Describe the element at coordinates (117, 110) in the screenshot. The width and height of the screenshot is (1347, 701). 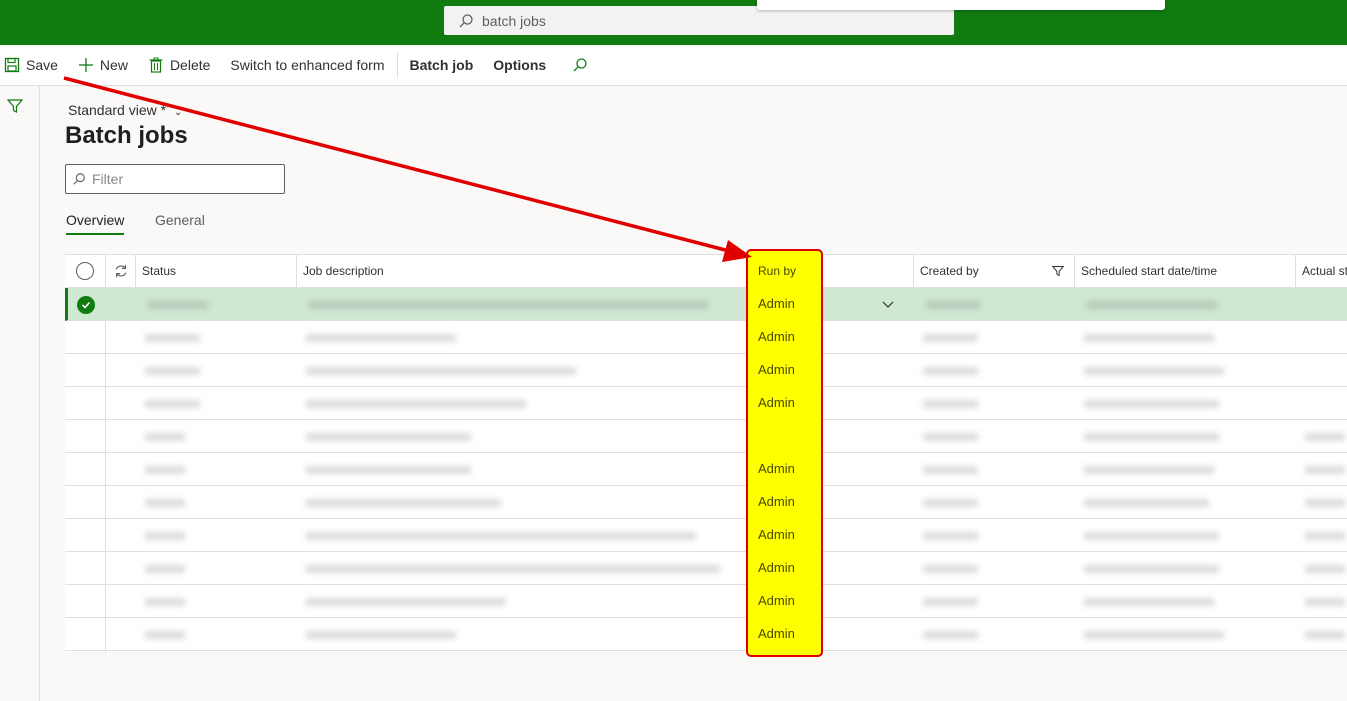
I see `view-selector-label: Standard view *` at that location.